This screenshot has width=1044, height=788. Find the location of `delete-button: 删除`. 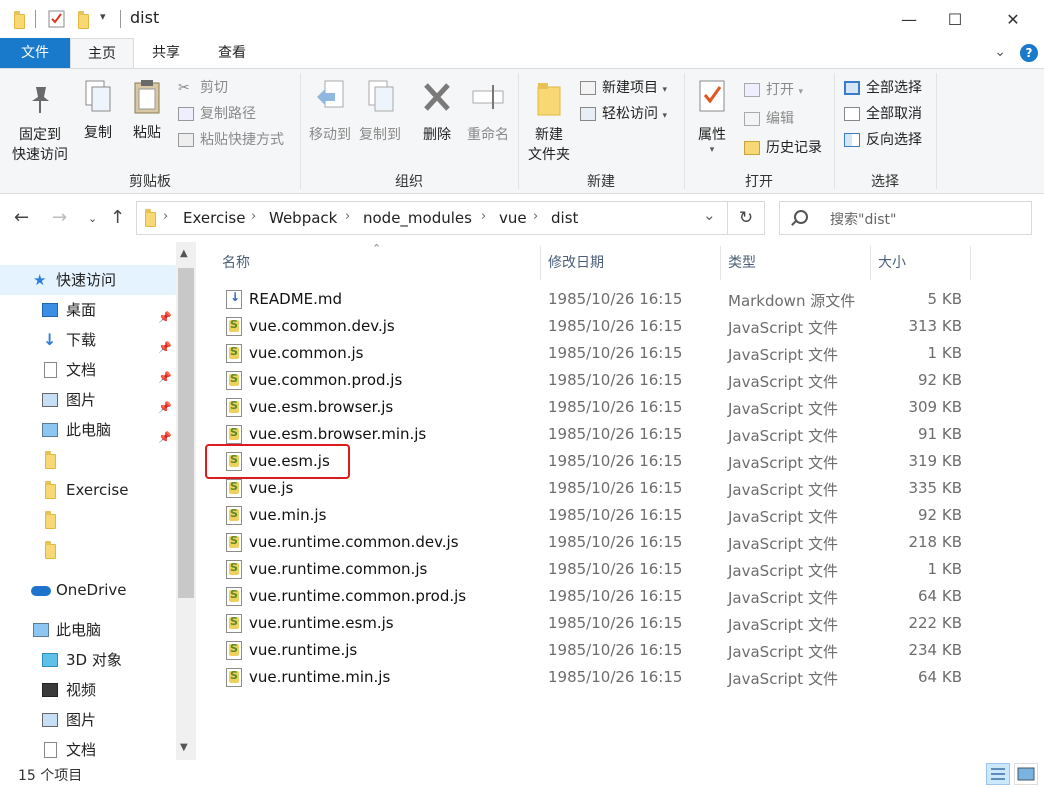

delete-button: 删除 is located at coordinates (437, 112).